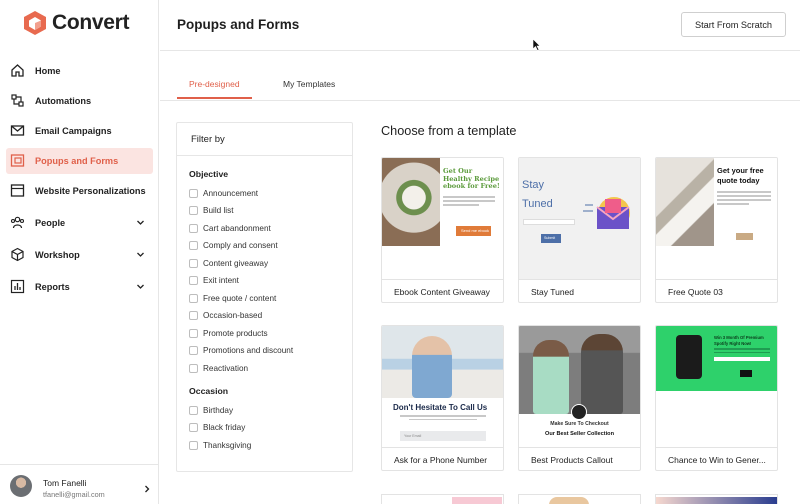 Image resolution: width=800 pixels, height=504 pixels. What do you see at coordinates (17, 286) in the screenshot?
I see `chart-icon` at bounding box center [17, 286].